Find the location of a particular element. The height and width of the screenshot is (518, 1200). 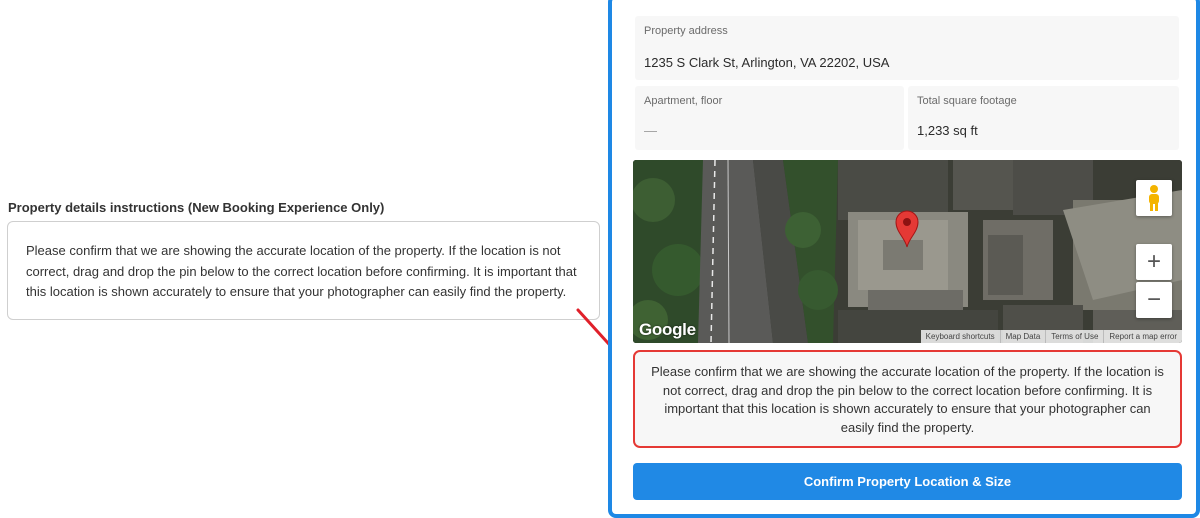

map-pin-icon is located at coordinates (907, 229).